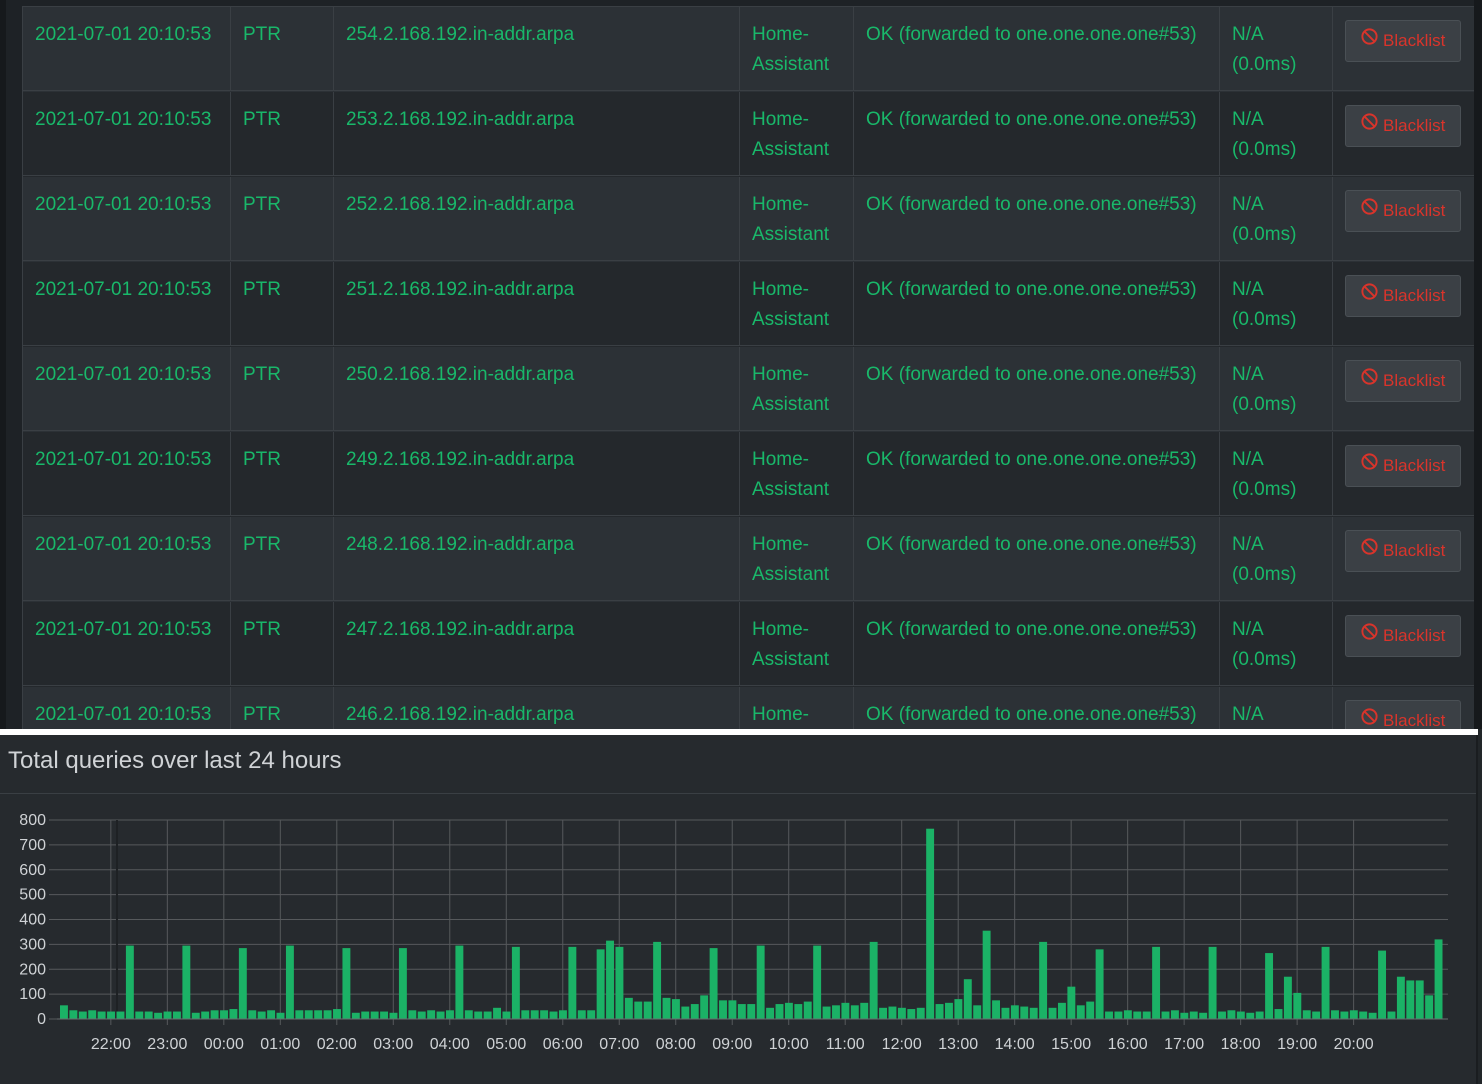 The height and width of the screenshot is (1084, 1482). I want to click on x-tick-label: 05:00, so click(506, 1044).